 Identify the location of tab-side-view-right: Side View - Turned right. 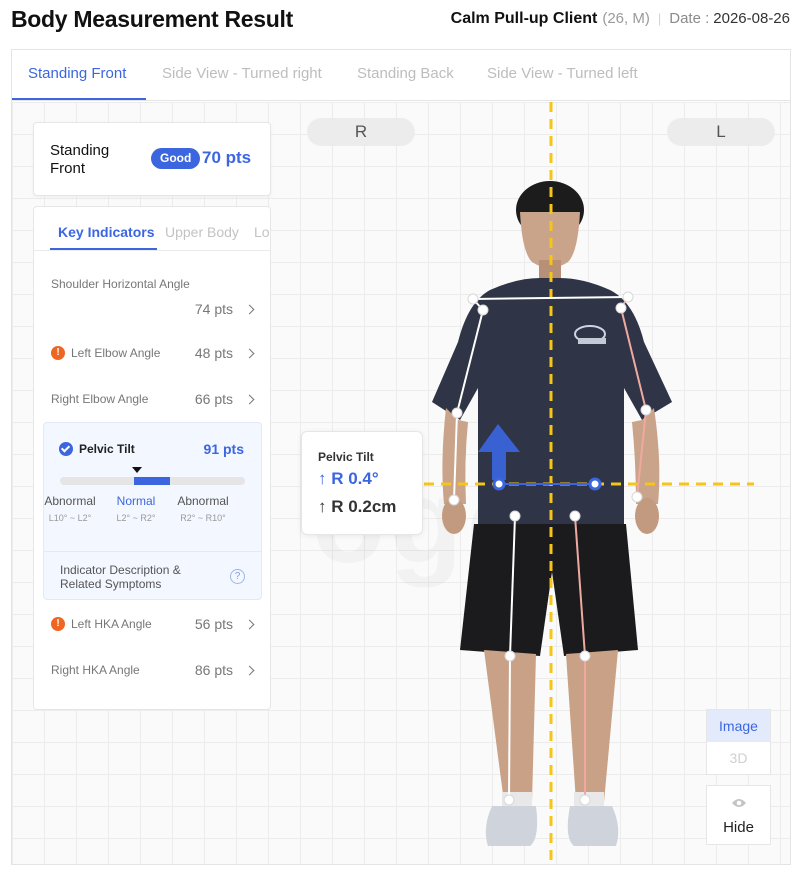
(242, 73).